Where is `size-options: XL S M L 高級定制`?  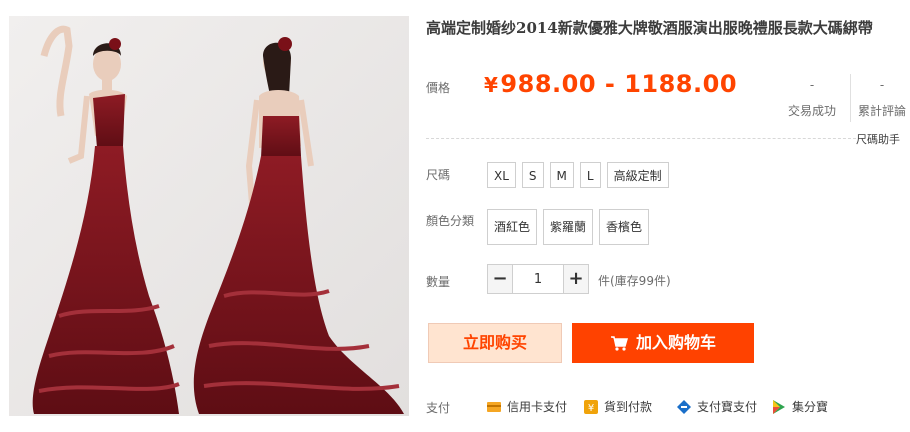
size-options: XL S M L 高級定制 is located at coordinates (578, 175).